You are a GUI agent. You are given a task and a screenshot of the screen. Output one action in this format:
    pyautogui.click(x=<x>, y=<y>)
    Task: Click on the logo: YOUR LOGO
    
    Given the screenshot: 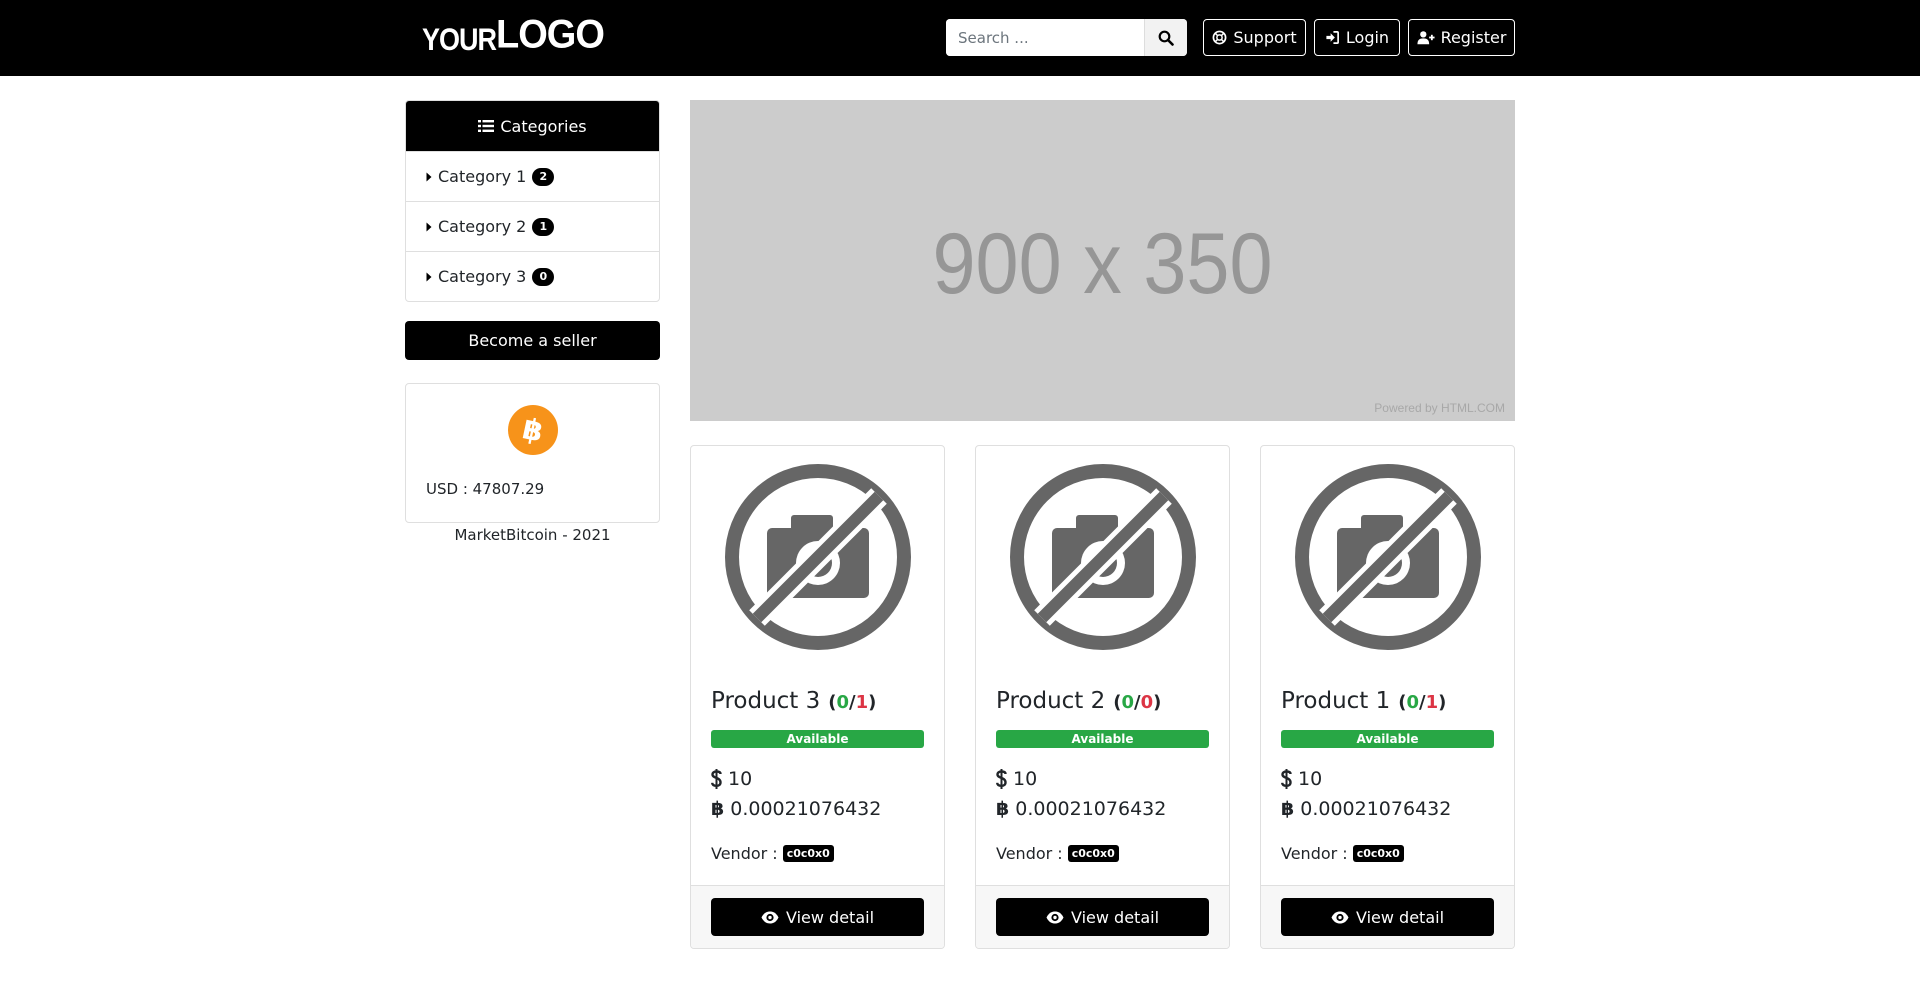 What is the action you would take?
    pyautogui.click(x=513, y=35)
    